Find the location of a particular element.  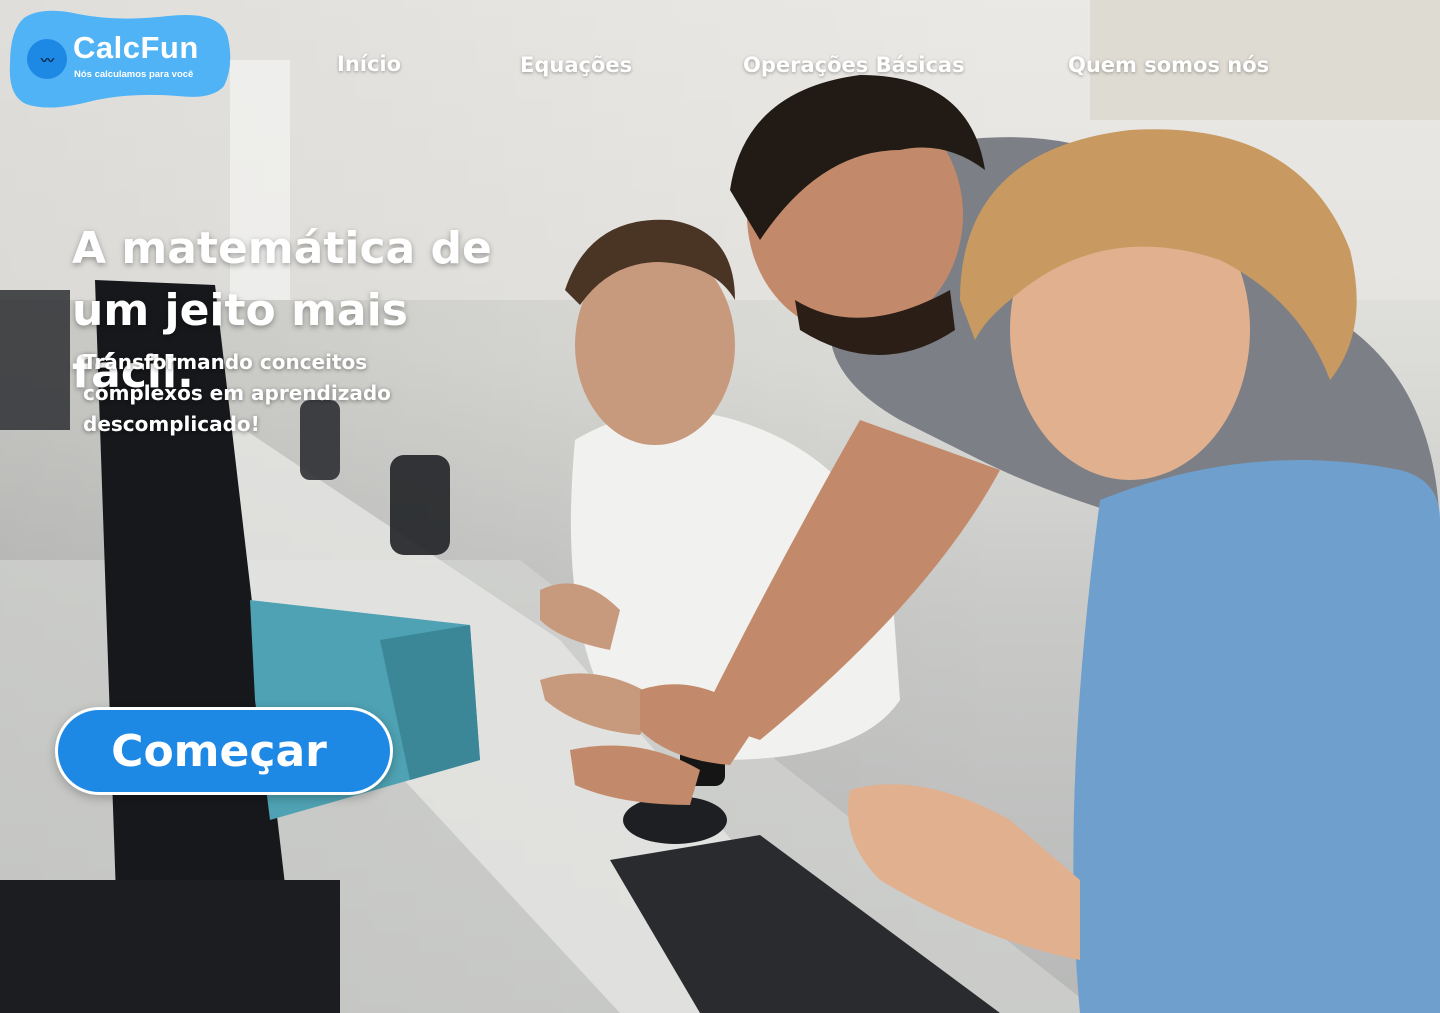

brand-name: CalcFun is located at coordinates (136, 47).